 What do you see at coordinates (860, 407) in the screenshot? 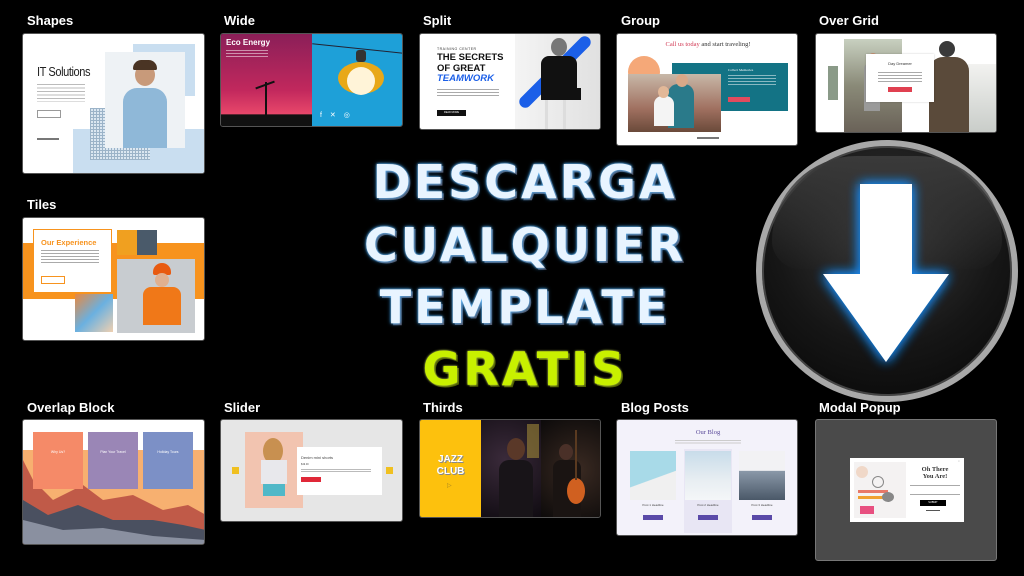
I see `template-label-modal-popup: Modal Popup` at bounding box center [860, 407].